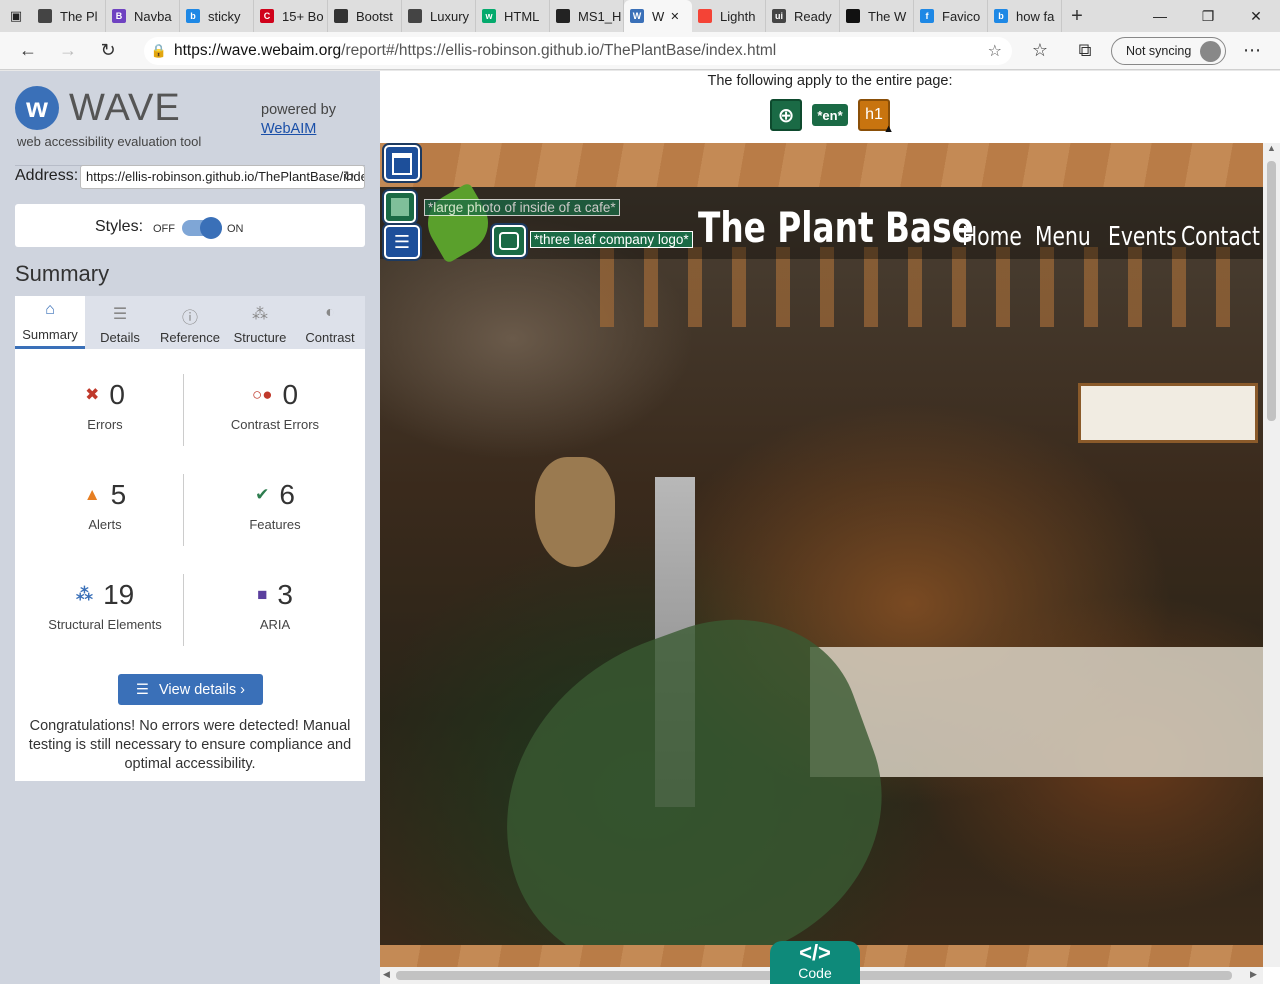  What do you see at coordinates (1159, 51) in the screenshot?
I see `sync-label: Not syncing` at bounding box center [1159, 51].